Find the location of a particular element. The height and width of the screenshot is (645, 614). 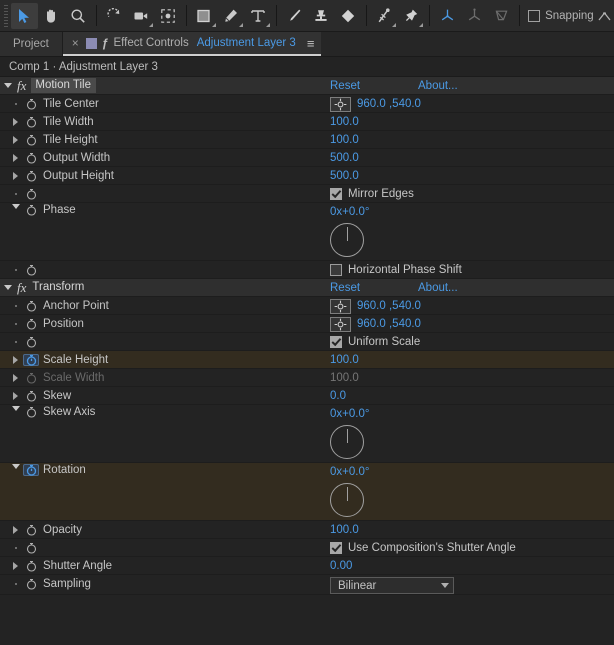

property-row: Uniform Scale is located at coordinates (307, 342).